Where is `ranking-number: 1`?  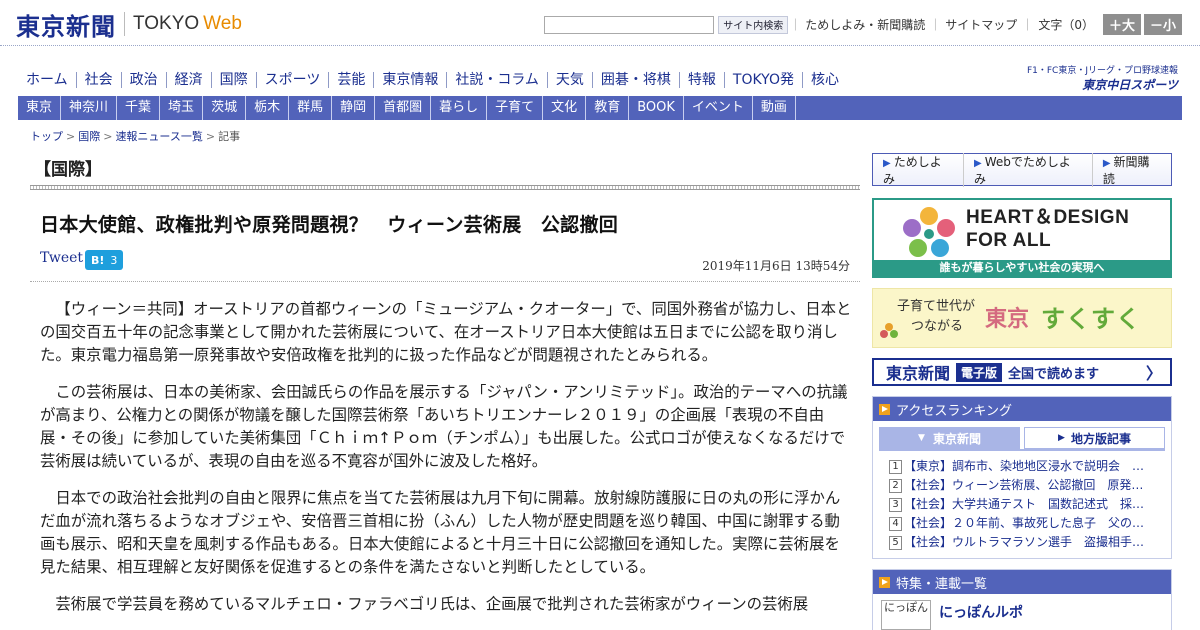 ranking-number: 1 is located at coordinates (895, 466).